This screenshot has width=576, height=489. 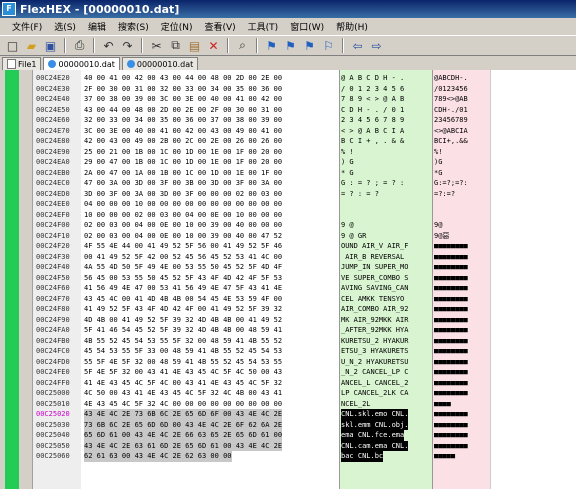 I want to click on row-unicode-text: <>@ABCIA, so click(x=451, y=131).